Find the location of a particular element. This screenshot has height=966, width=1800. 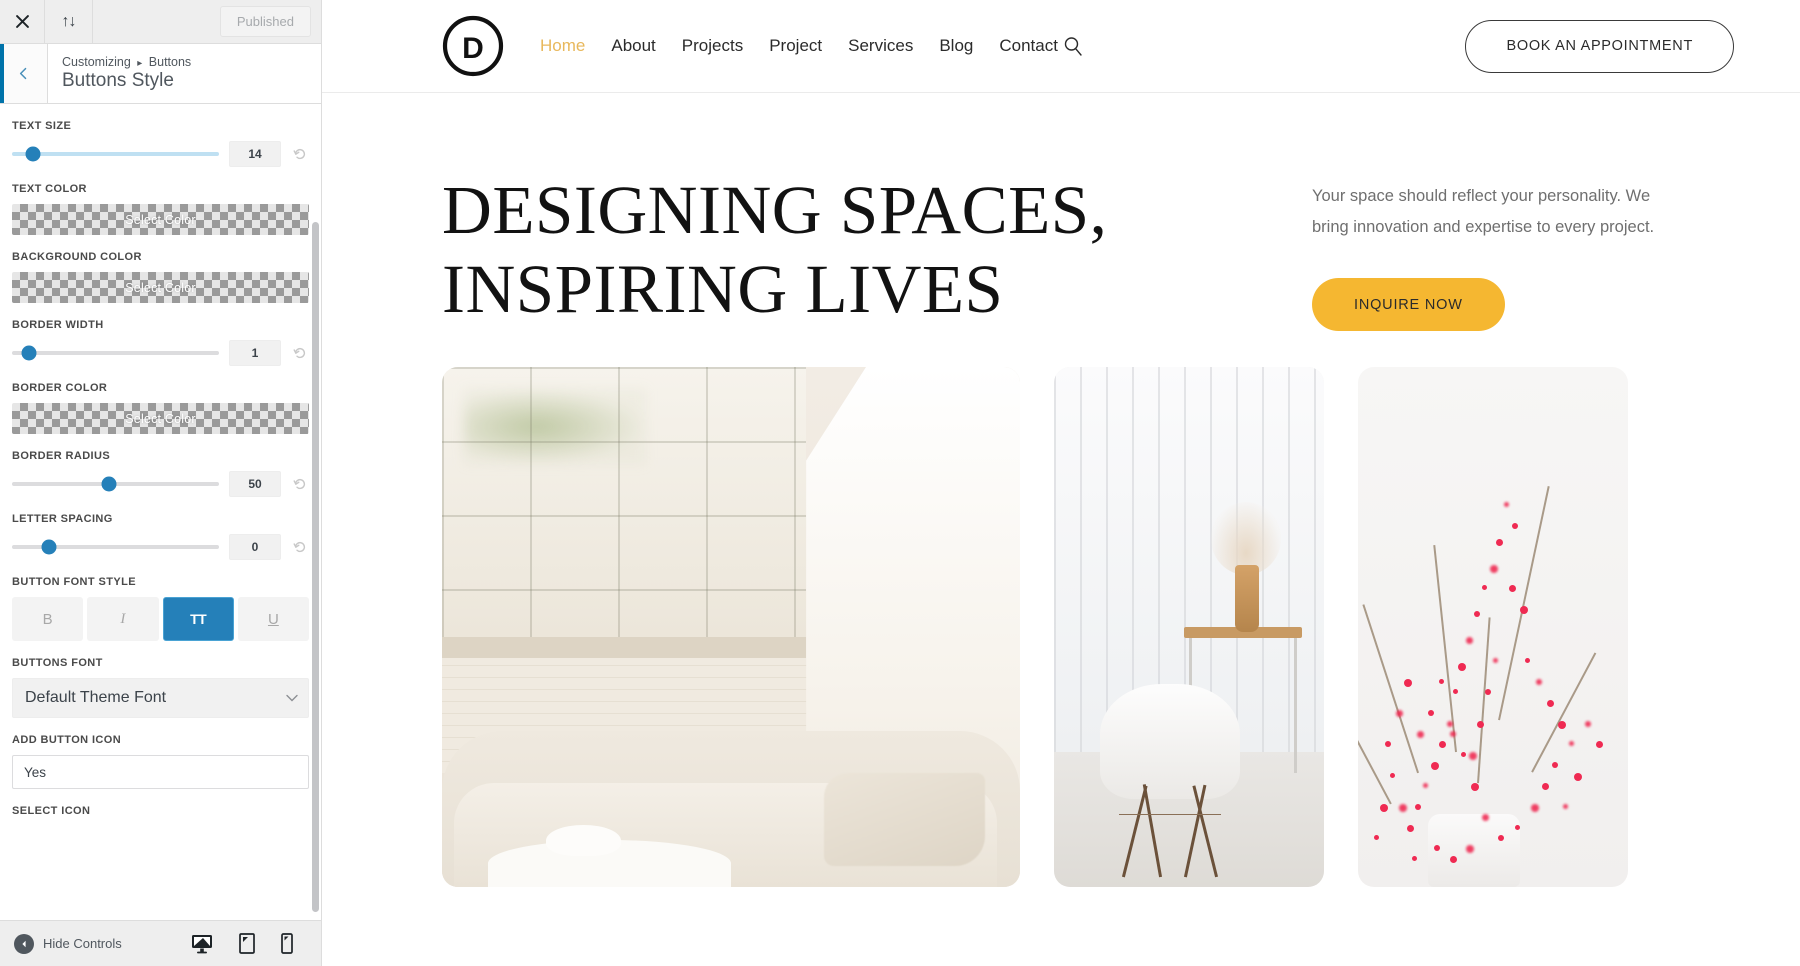

slider-row: 14 is located at coordinates (160, 154).